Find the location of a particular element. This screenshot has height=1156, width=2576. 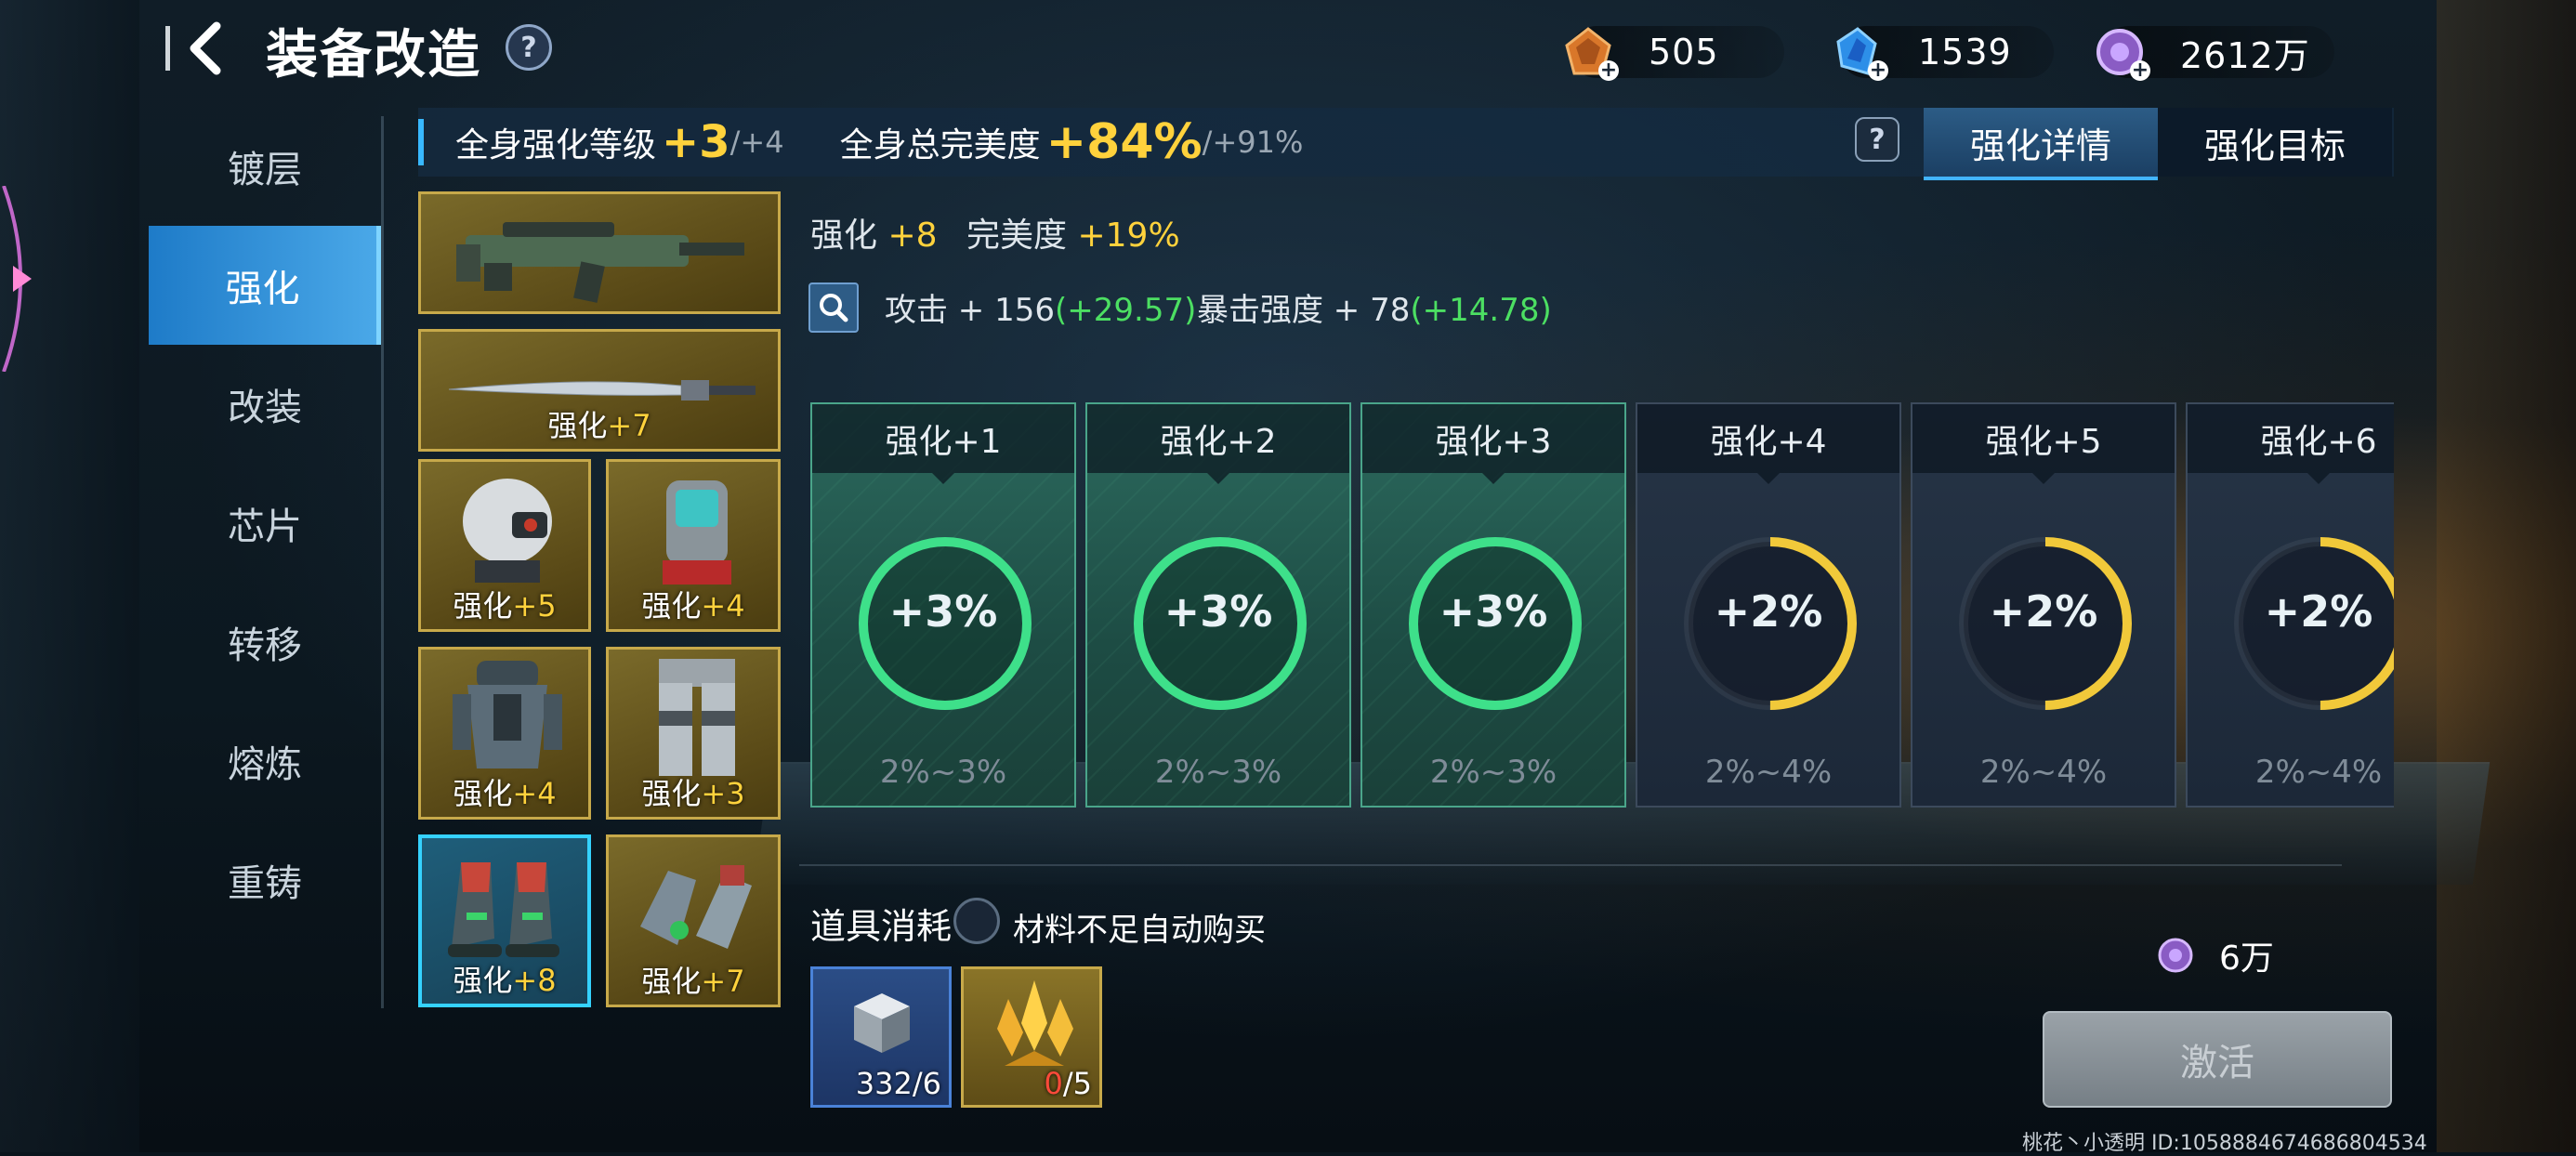

enhance-label: 强化 is located at coordinates (844, 236).